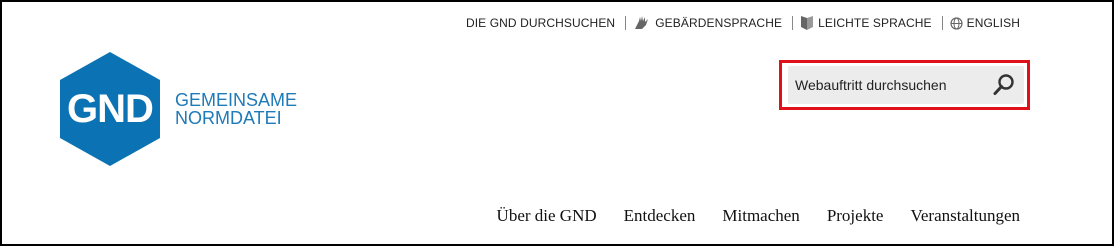 Image resolution: width=1114 pixels, height=246 pixels. Describe the element at coordinates (956, 23) in the screenshot. I see `globe-icon` at that location.